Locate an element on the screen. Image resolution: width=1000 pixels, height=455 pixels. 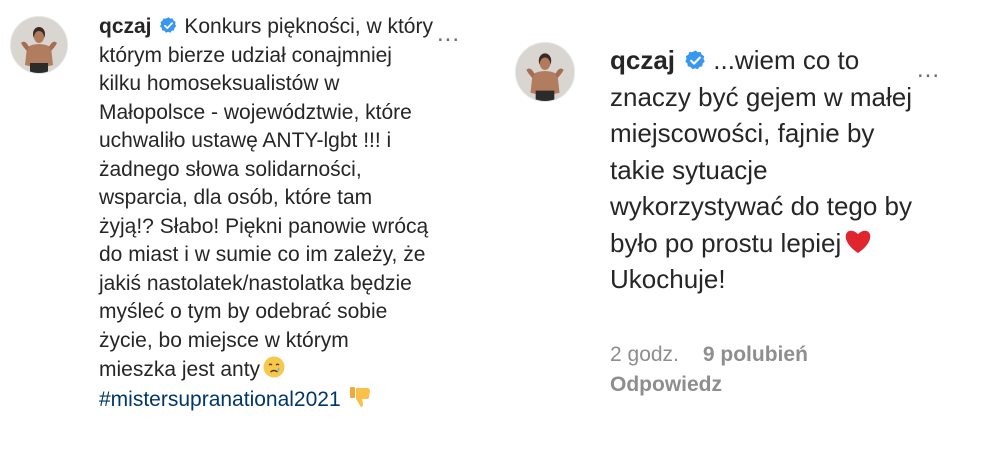
hashtag-line: #mistersupranational2021 is located at coordinates (296, 400).